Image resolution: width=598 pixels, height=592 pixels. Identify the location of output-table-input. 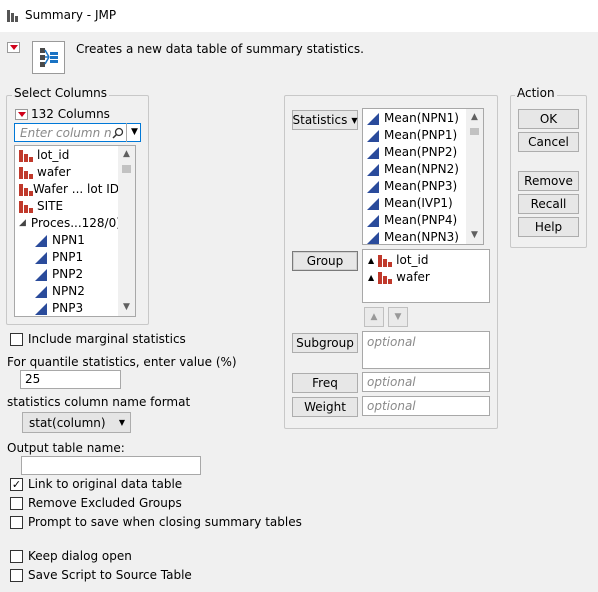
(111, 465).